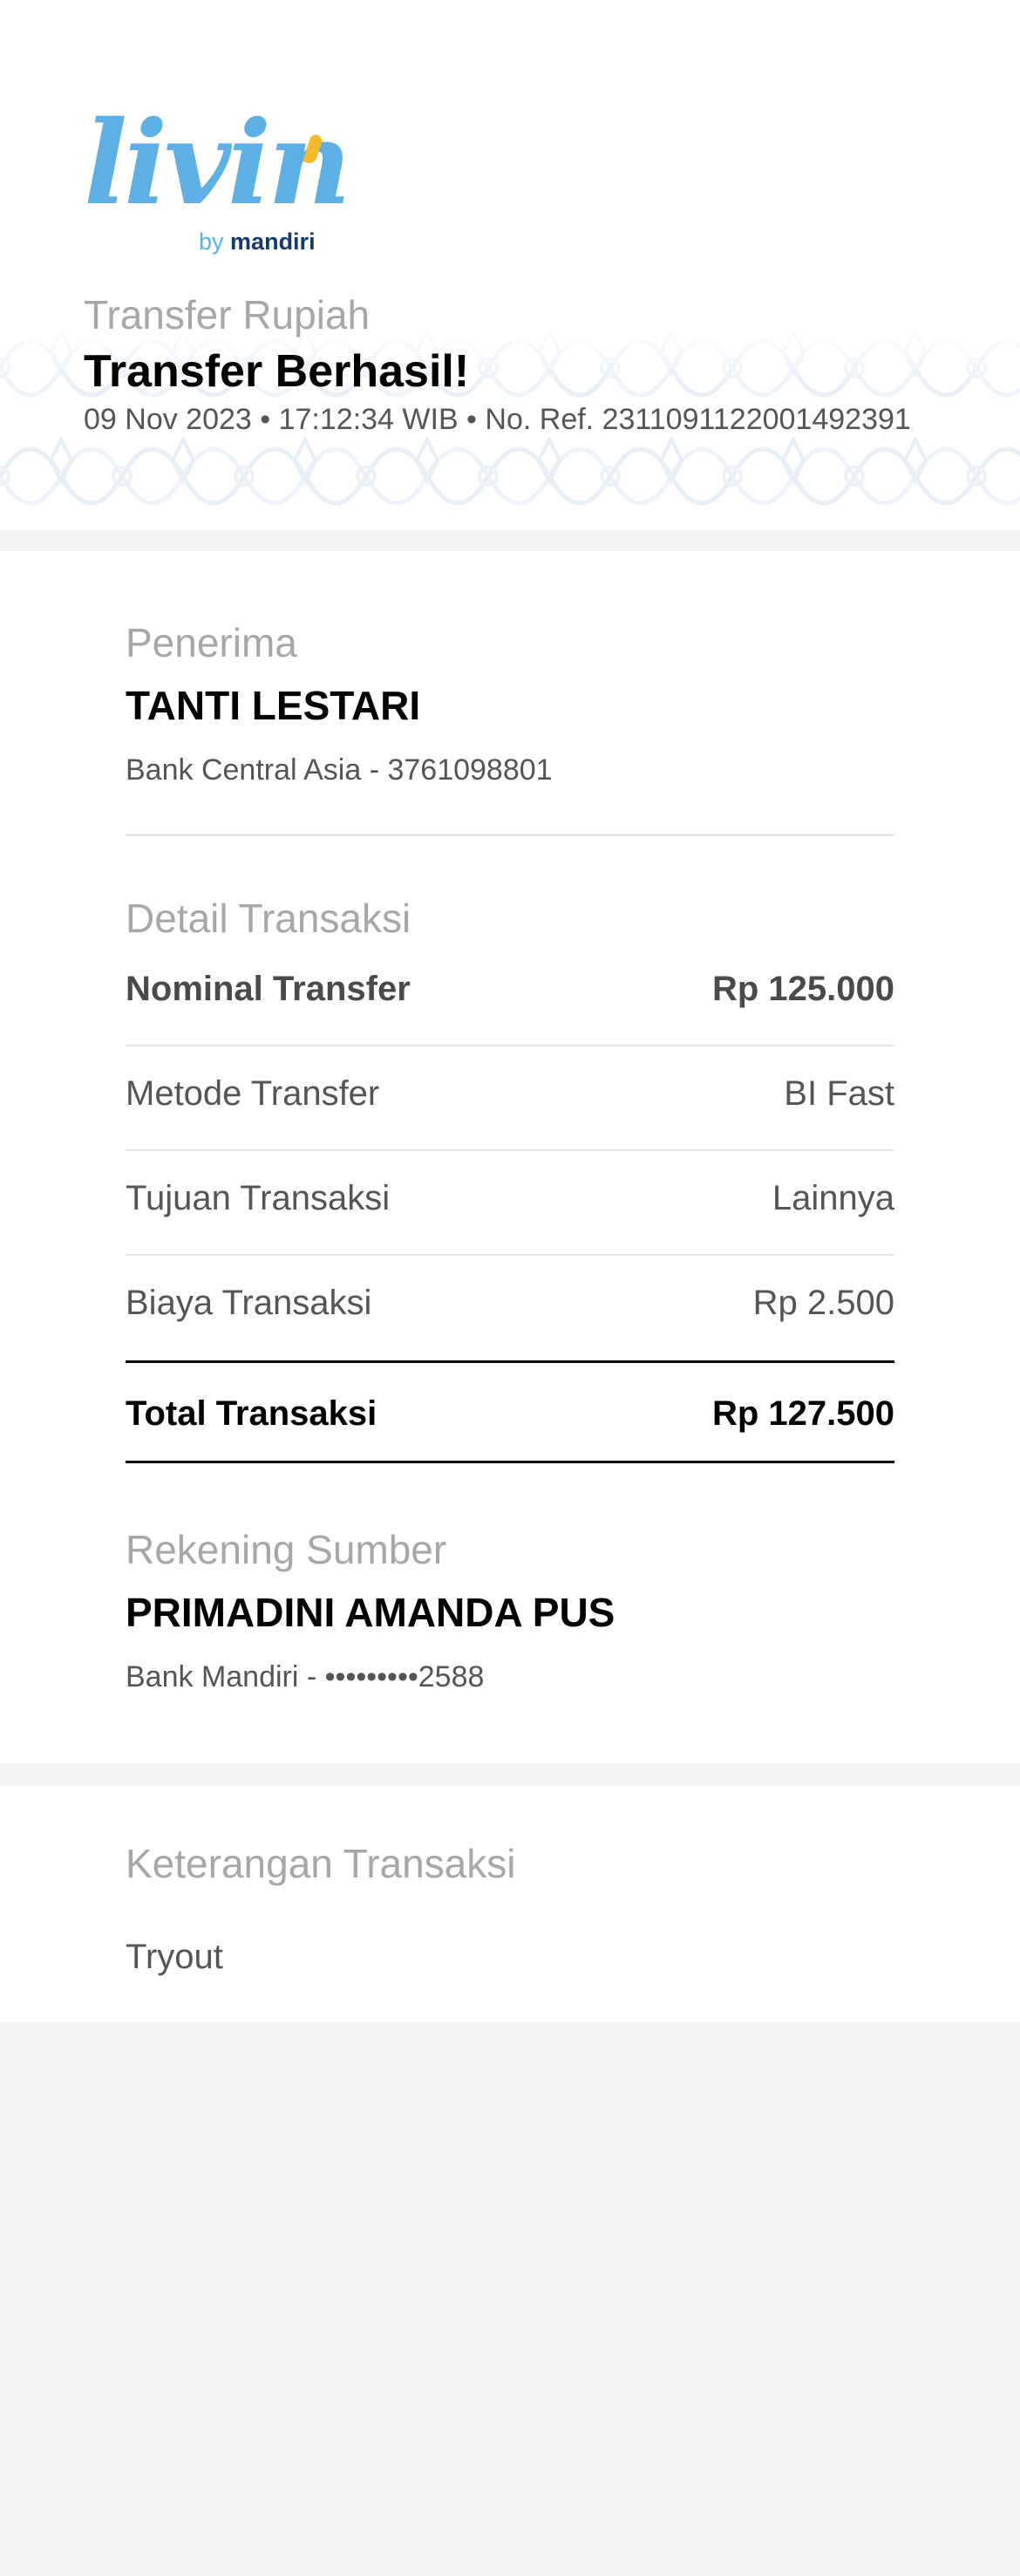 This screenshot has height=2576, width=1020. What do you see at coordinates (510, 1098) in the screenshot?
I see `detail-row-method: Metode Transfer BI Fast` at bounding box center [510, 1098].